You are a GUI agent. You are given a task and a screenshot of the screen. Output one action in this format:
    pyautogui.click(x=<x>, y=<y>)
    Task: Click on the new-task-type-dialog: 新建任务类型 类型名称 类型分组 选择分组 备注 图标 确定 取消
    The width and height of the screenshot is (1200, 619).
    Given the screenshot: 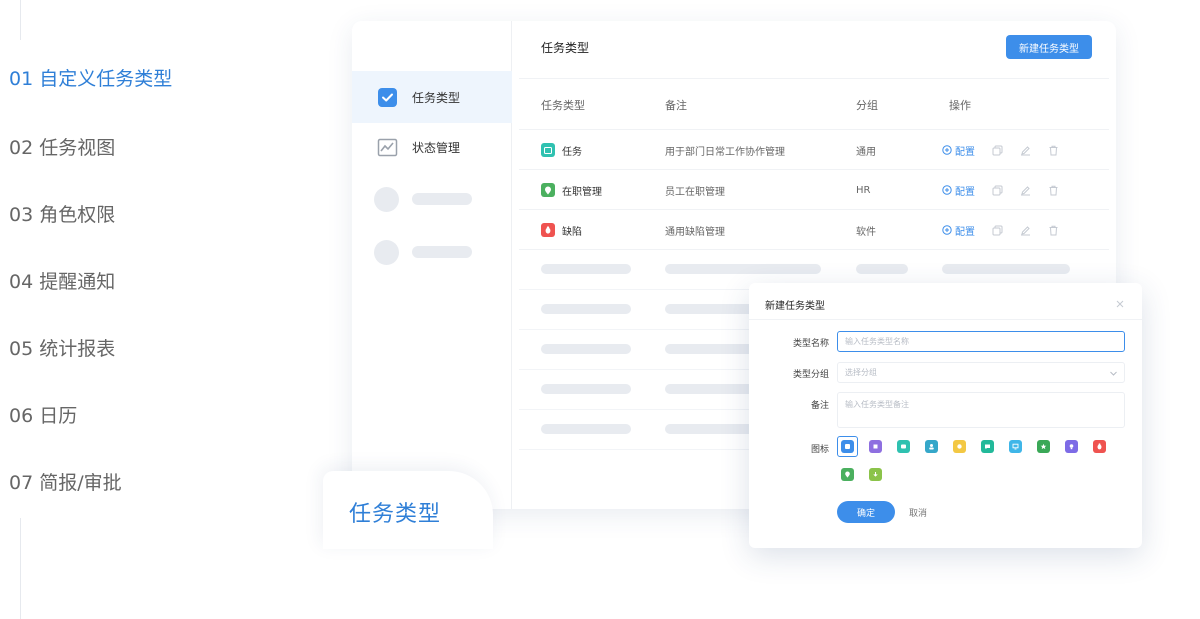 What is the action you would take?
    pyautogui.click(x=945, y=415)
    